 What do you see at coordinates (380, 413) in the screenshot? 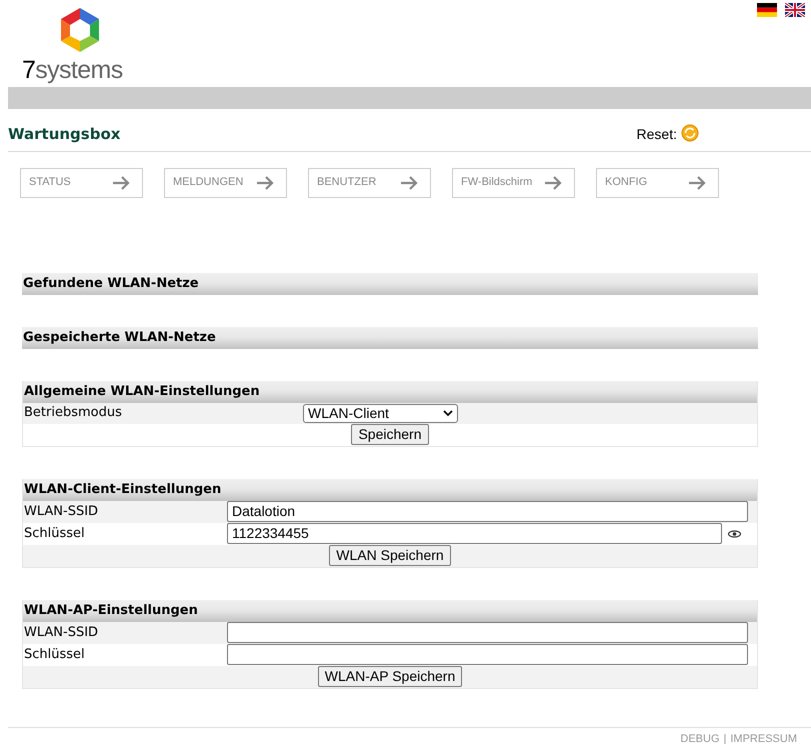
I see `mode-select: WLAN-Client` at bounding box center [380, 413].